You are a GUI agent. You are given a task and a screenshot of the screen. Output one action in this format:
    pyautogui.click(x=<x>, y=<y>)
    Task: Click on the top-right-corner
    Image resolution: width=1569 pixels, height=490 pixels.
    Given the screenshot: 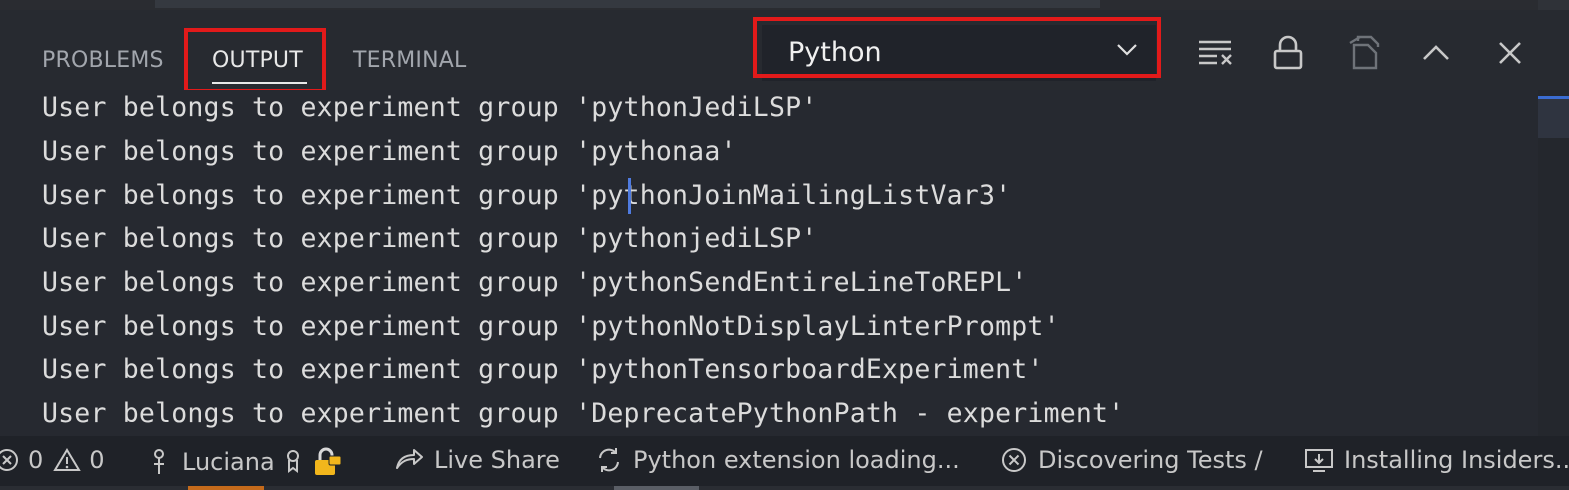 What is the action you would take?
    pyautogui.click(x=1553, y=5)
    